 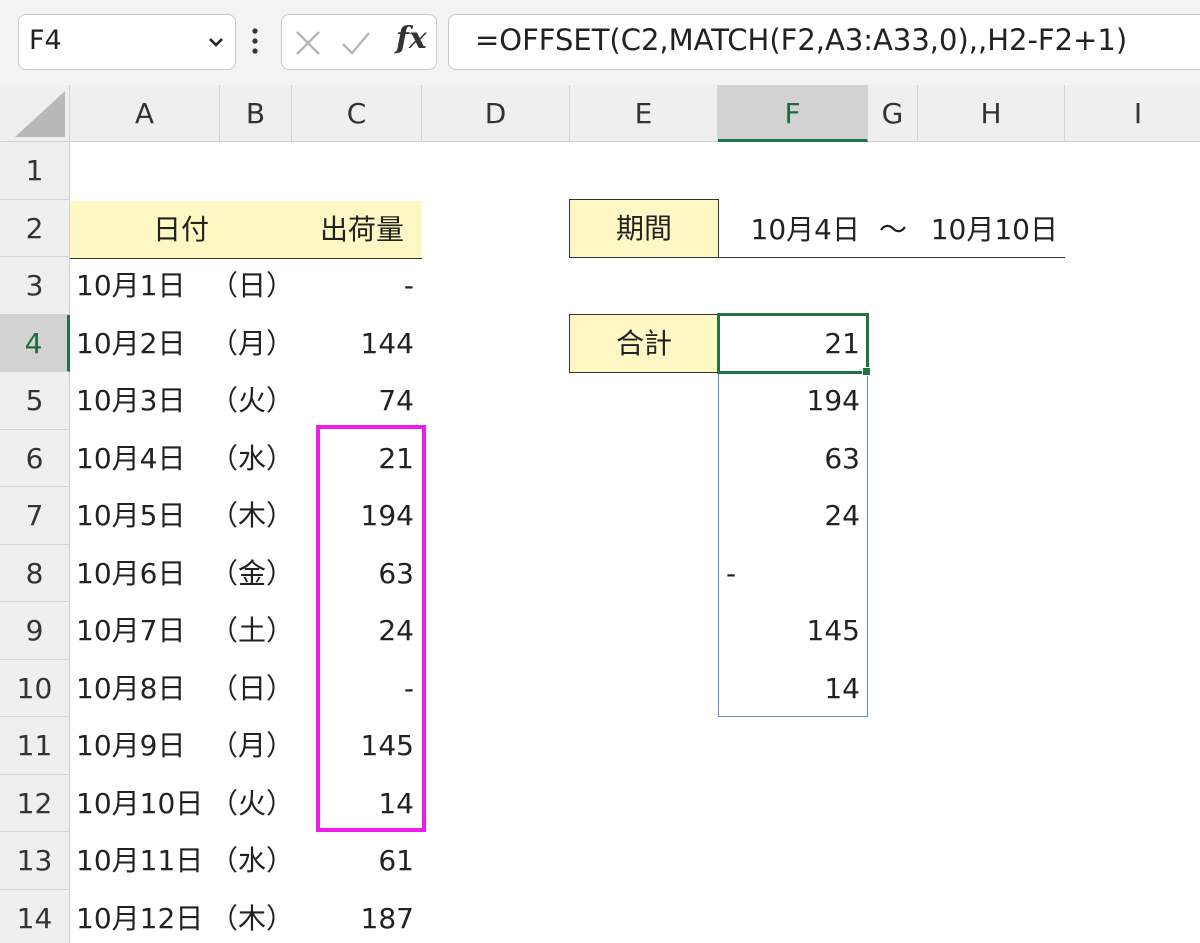 What do you see at coordinates (145, 689) in the screenshot?
I see `date-cell: 10月8日` at bounding box center [145, 689].